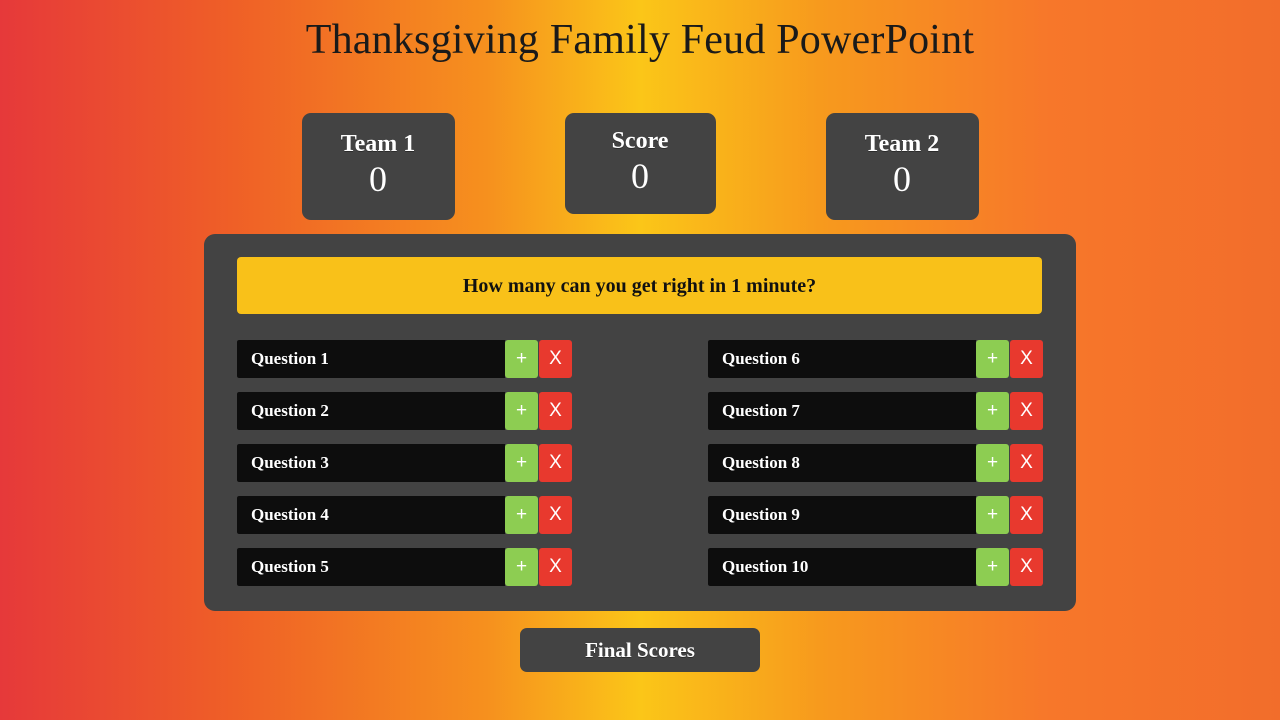 This screenshot has width=1280, height=720. Describe the element at coordinates (842, 411) in the screenshot. I see `question-label: Question 7` at that location.